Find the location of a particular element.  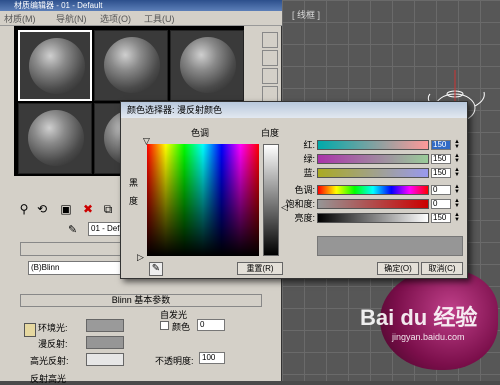

value-value: 150 is located at coordinates (441, 218).